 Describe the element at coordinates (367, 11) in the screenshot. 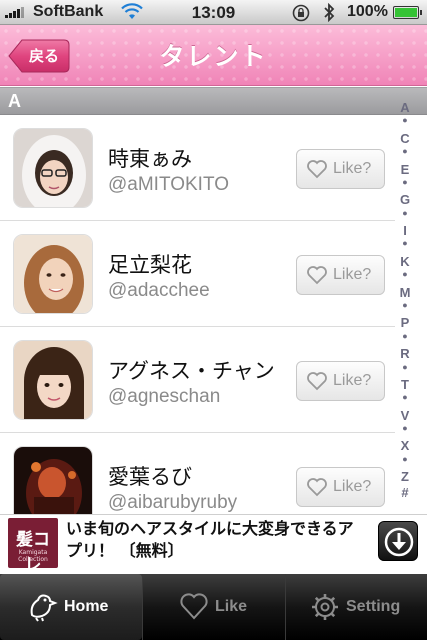

I see `battery-percentage: 100%` at that location.